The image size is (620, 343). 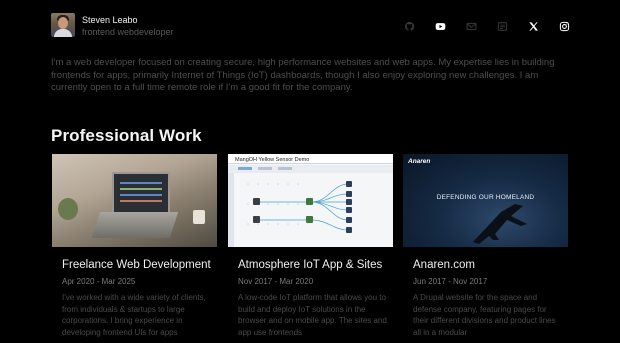 What do you see at coordinates (110, 20) in the screenshot?
I see `profile-name: Steven Leabo` at bounding box center [110, 20].